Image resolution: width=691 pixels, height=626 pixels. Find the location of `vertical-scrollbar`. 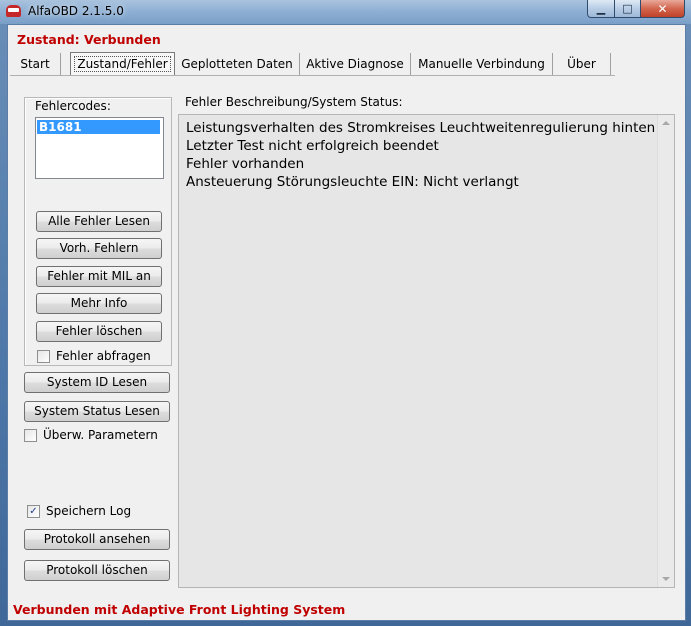

vertical-scrollbar is located at coordinates (665, 351).